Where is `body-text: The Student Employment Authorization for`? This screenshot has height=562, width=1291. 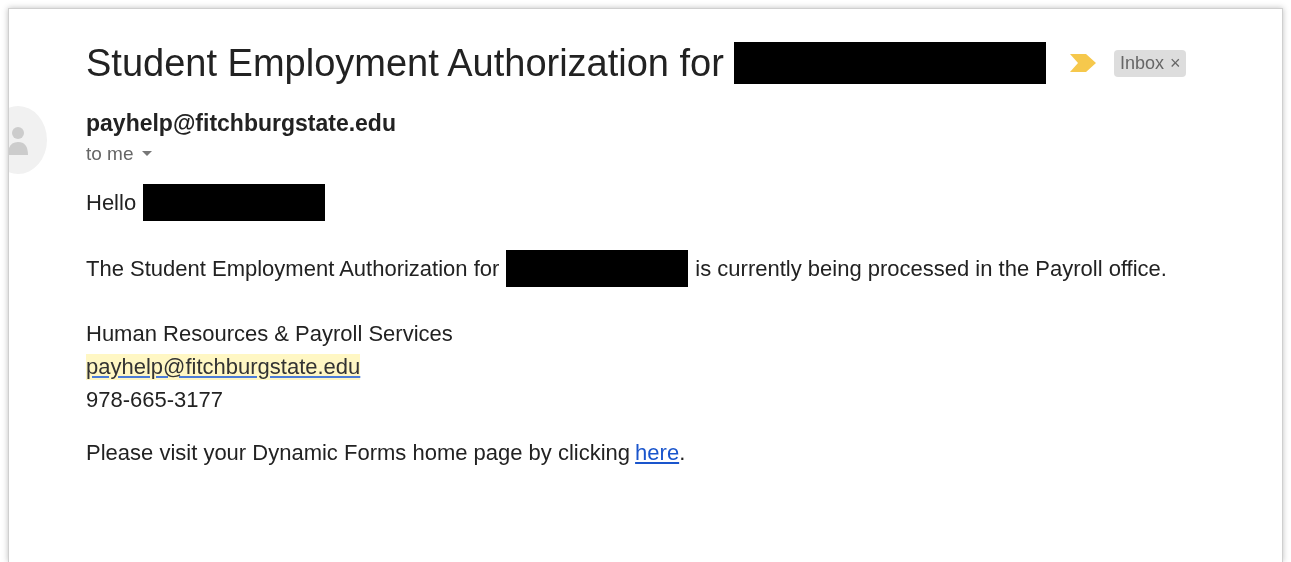
body-text: The Student Employment Authorization for is located at coordinates (293, 268).